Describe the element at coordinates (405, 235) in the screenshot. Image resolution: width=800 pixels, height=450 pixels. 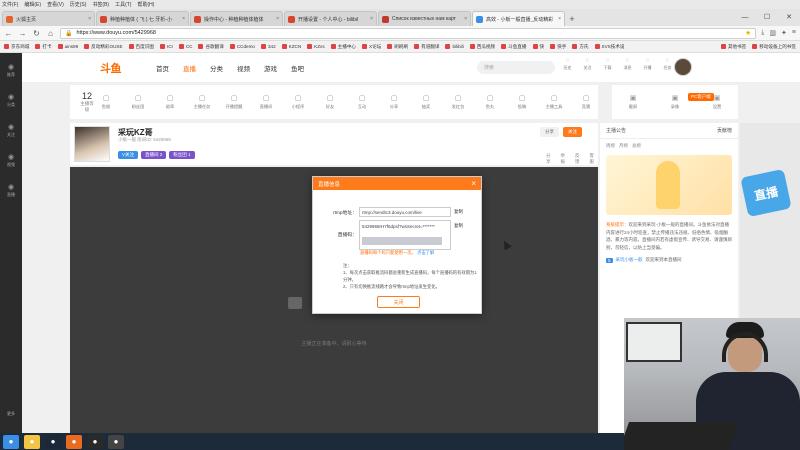
I see `stream-key-field: 5429968rH7f6dpsf?wsSecret=*******` at that location.